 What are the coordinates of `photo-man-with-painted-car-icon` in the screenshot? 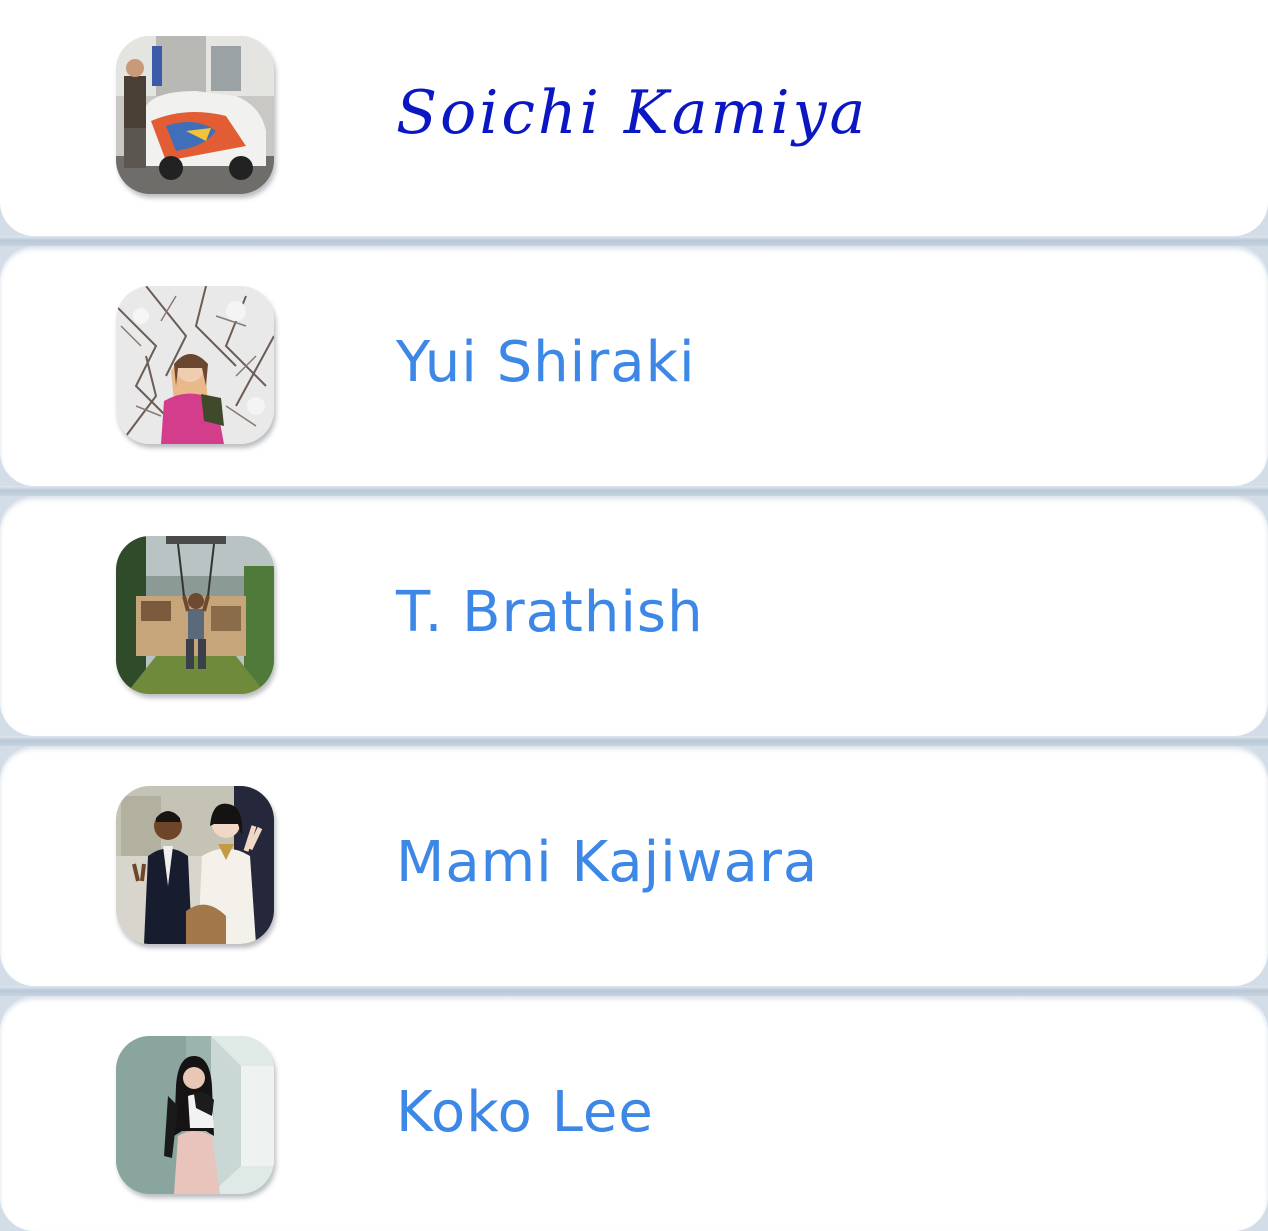 It's located at (195, 115).